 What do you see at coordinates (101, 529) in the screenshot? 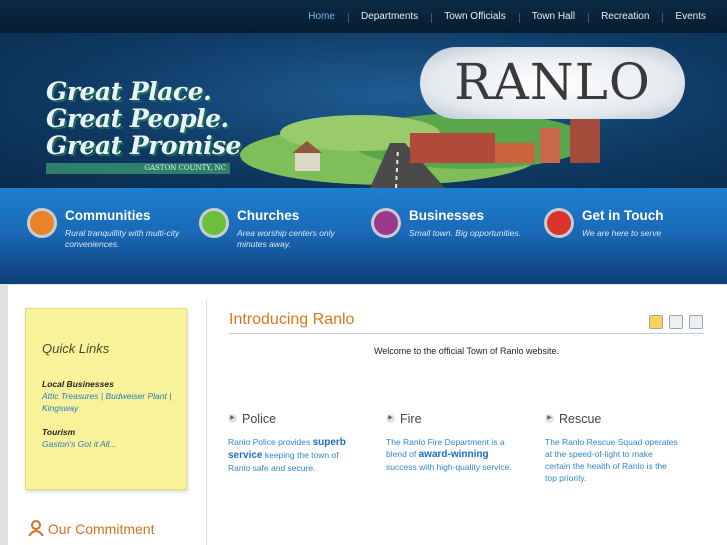
I see `commitment-label: Our Commitment` at bounding box center [101, 529].